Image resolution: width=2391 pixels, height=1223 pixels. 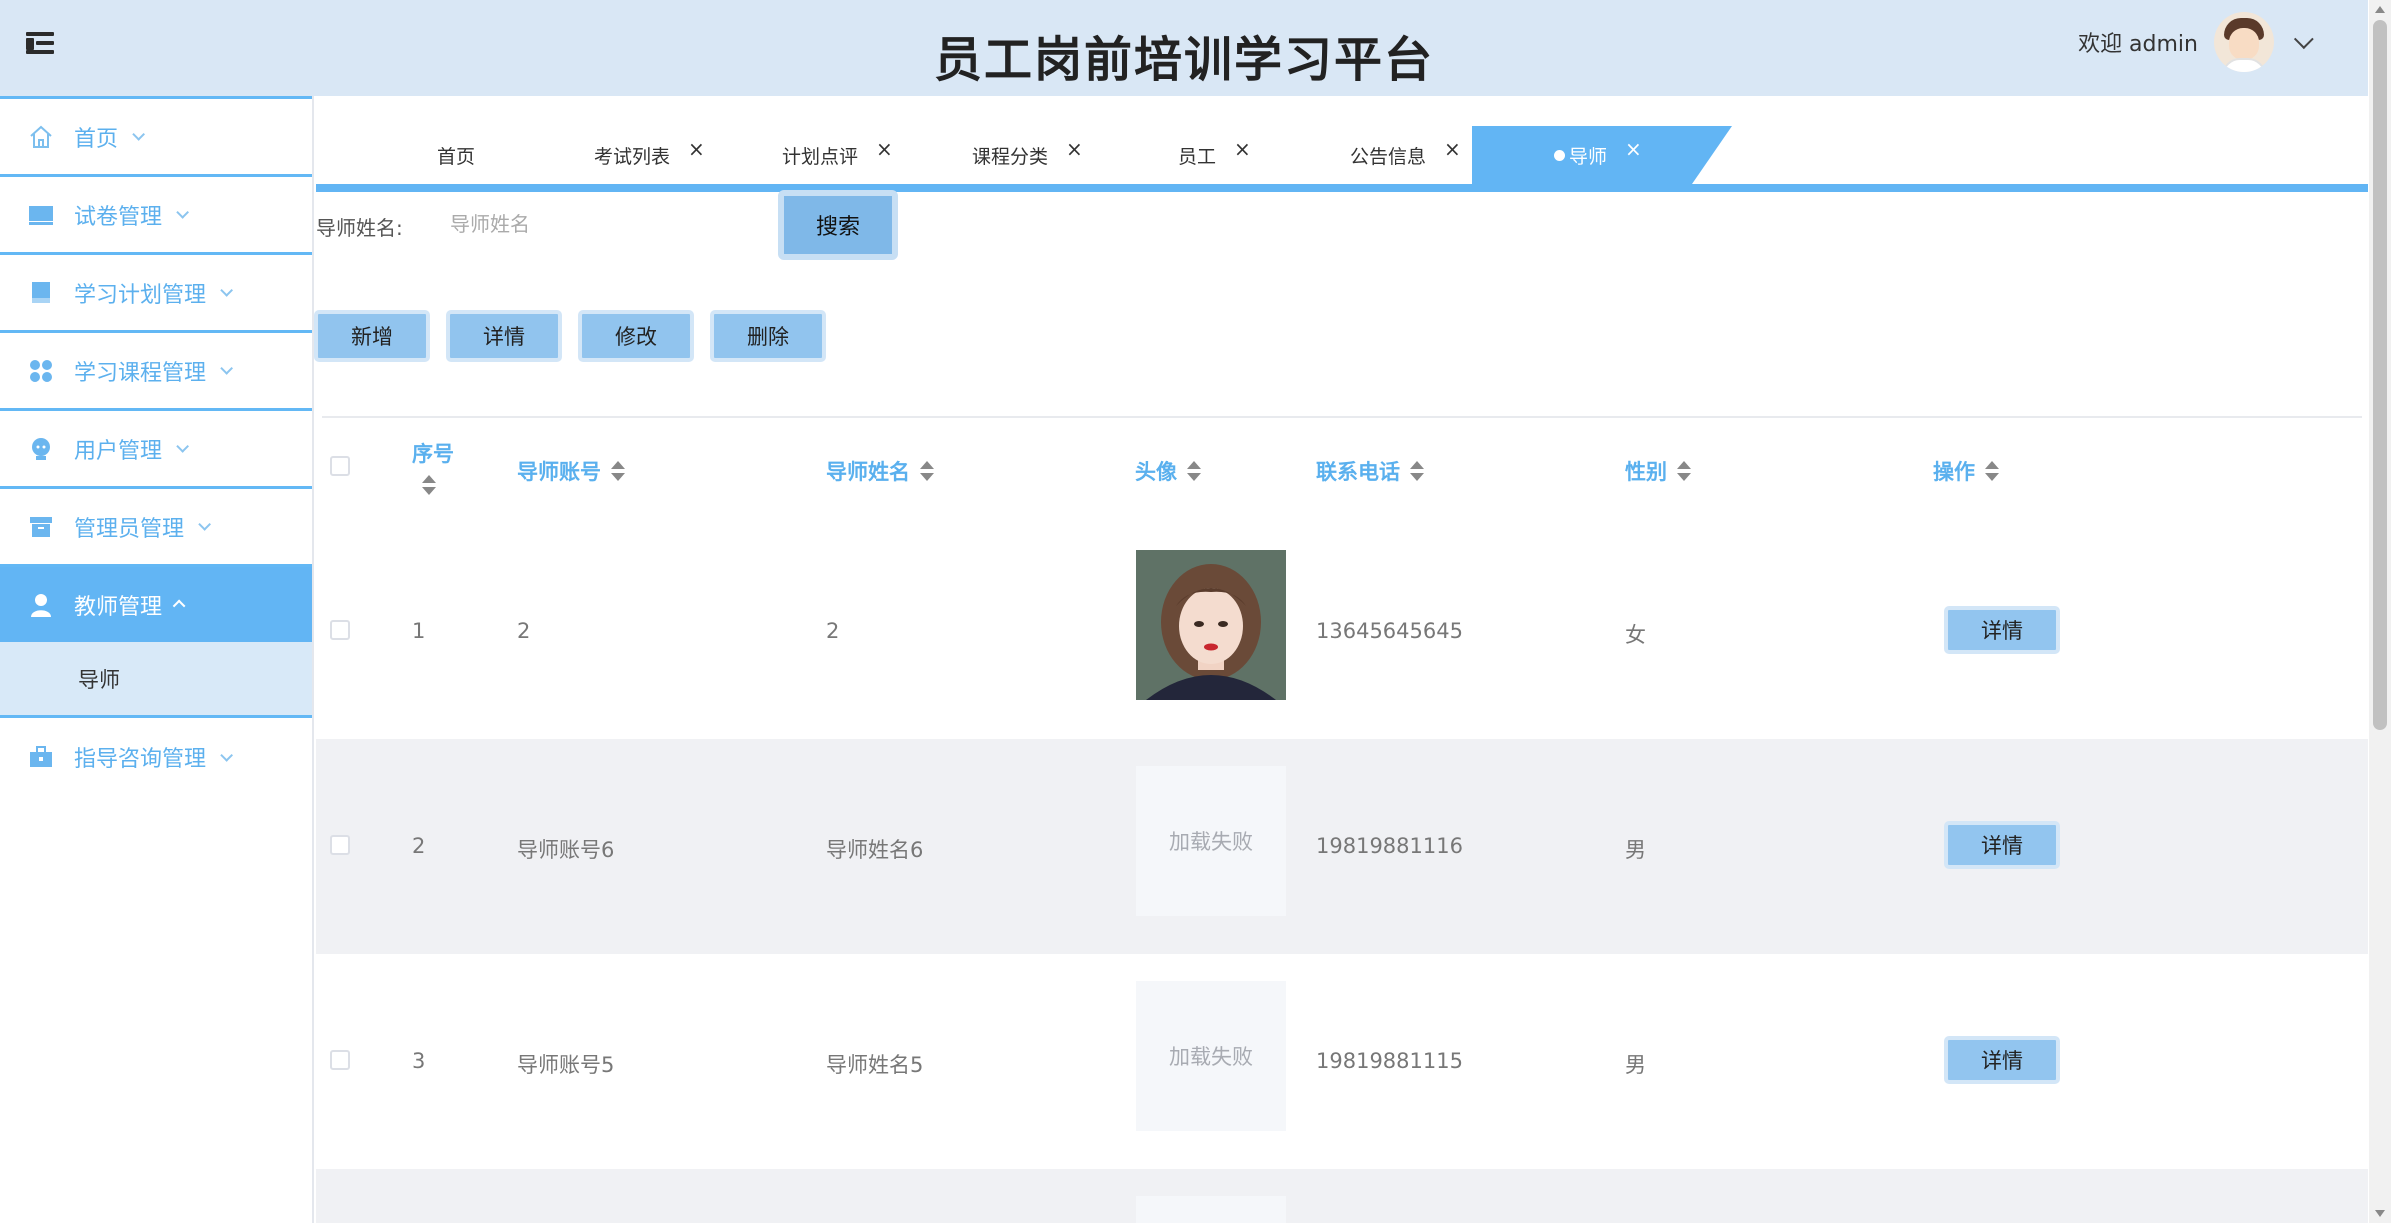 What do you see at coordinates (456, 155) in the screenshot?
I see `tab-home: 首页` at bounding box center [456, 155].